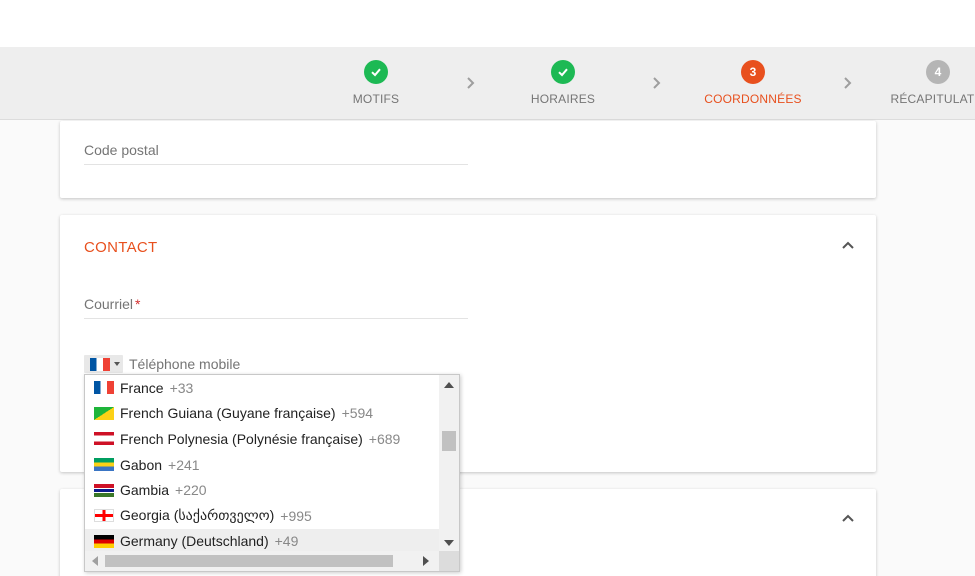 This screenshot has width=975, height=576. Describe the element at coordinates (109, 304) in the screenshot. I see `email-label: Courriel` at that location.